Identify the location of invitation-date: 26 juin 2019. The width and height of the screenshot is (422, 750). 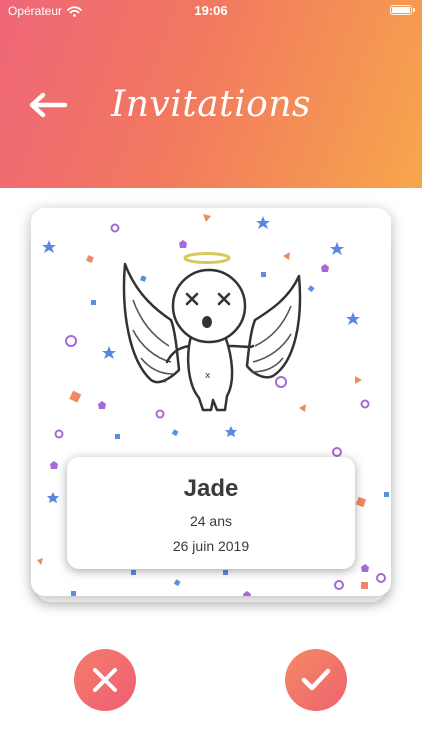
(211, 546).